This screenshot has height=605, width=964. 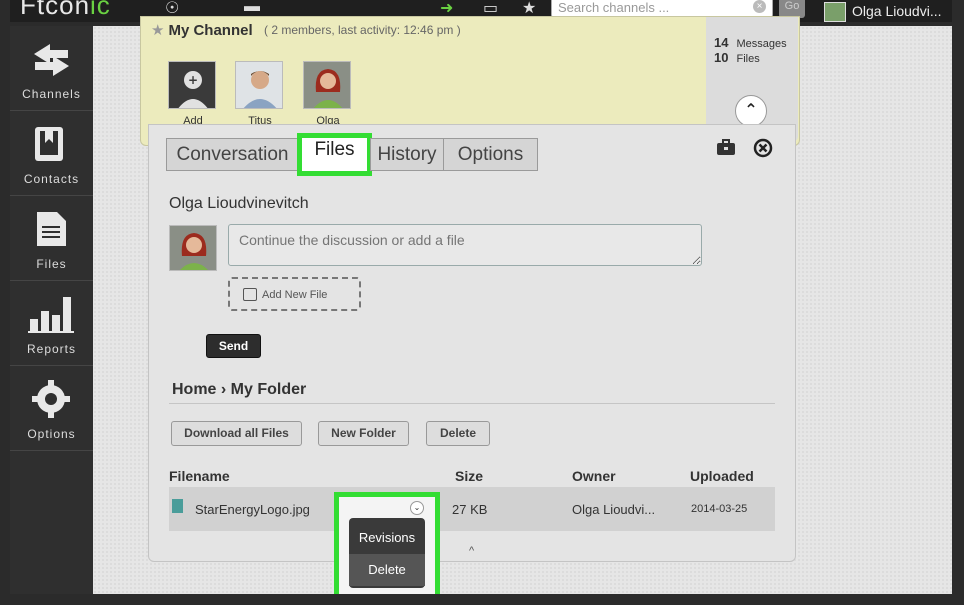 I want to click on add-member-button: + Add, so click(x=193, y=94).